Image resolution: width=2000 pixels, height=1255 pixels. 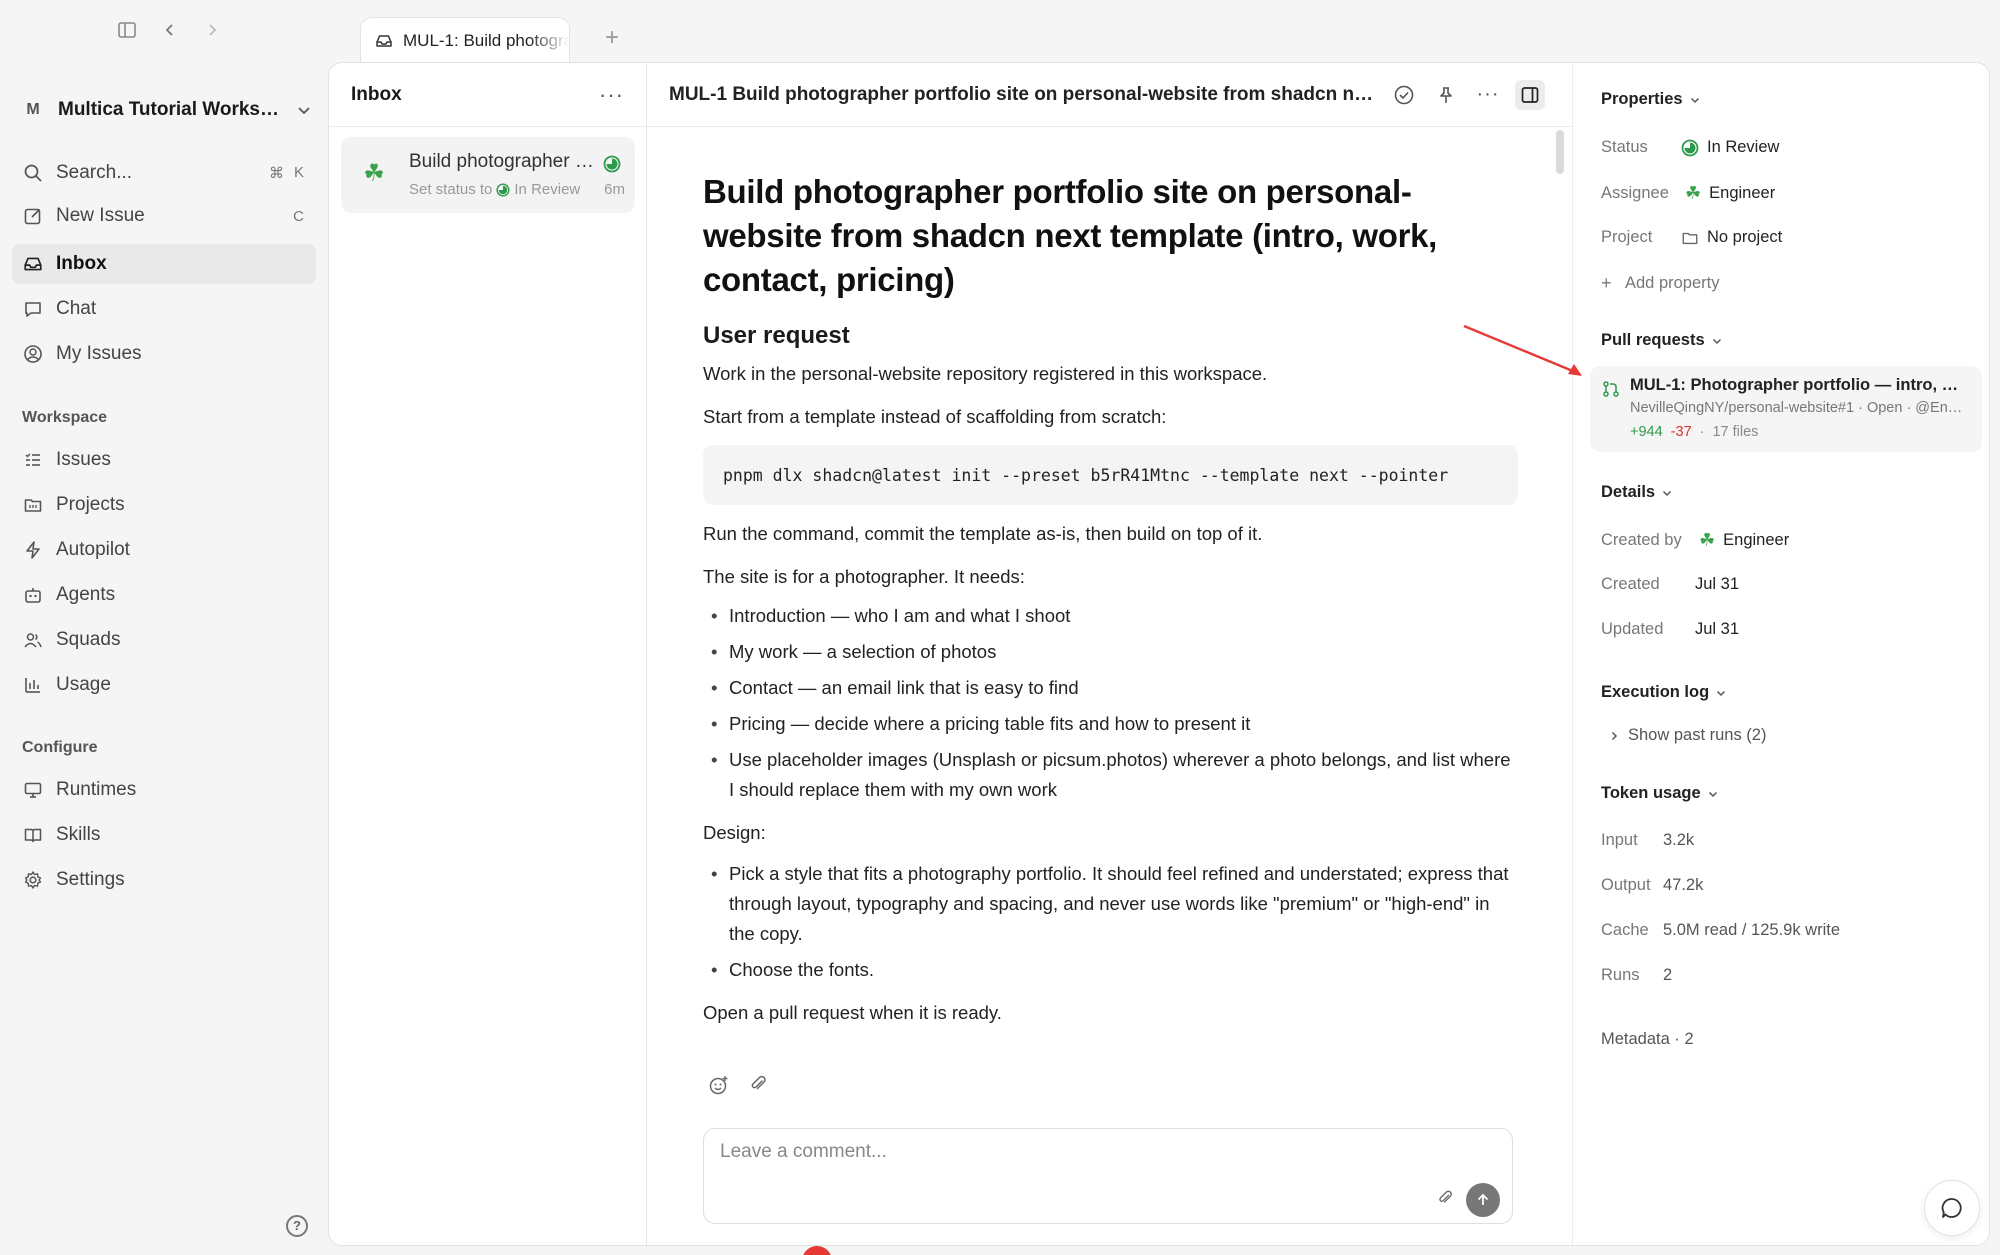 I want to click on in-review-status-icon, so click(x=1690, y=148).